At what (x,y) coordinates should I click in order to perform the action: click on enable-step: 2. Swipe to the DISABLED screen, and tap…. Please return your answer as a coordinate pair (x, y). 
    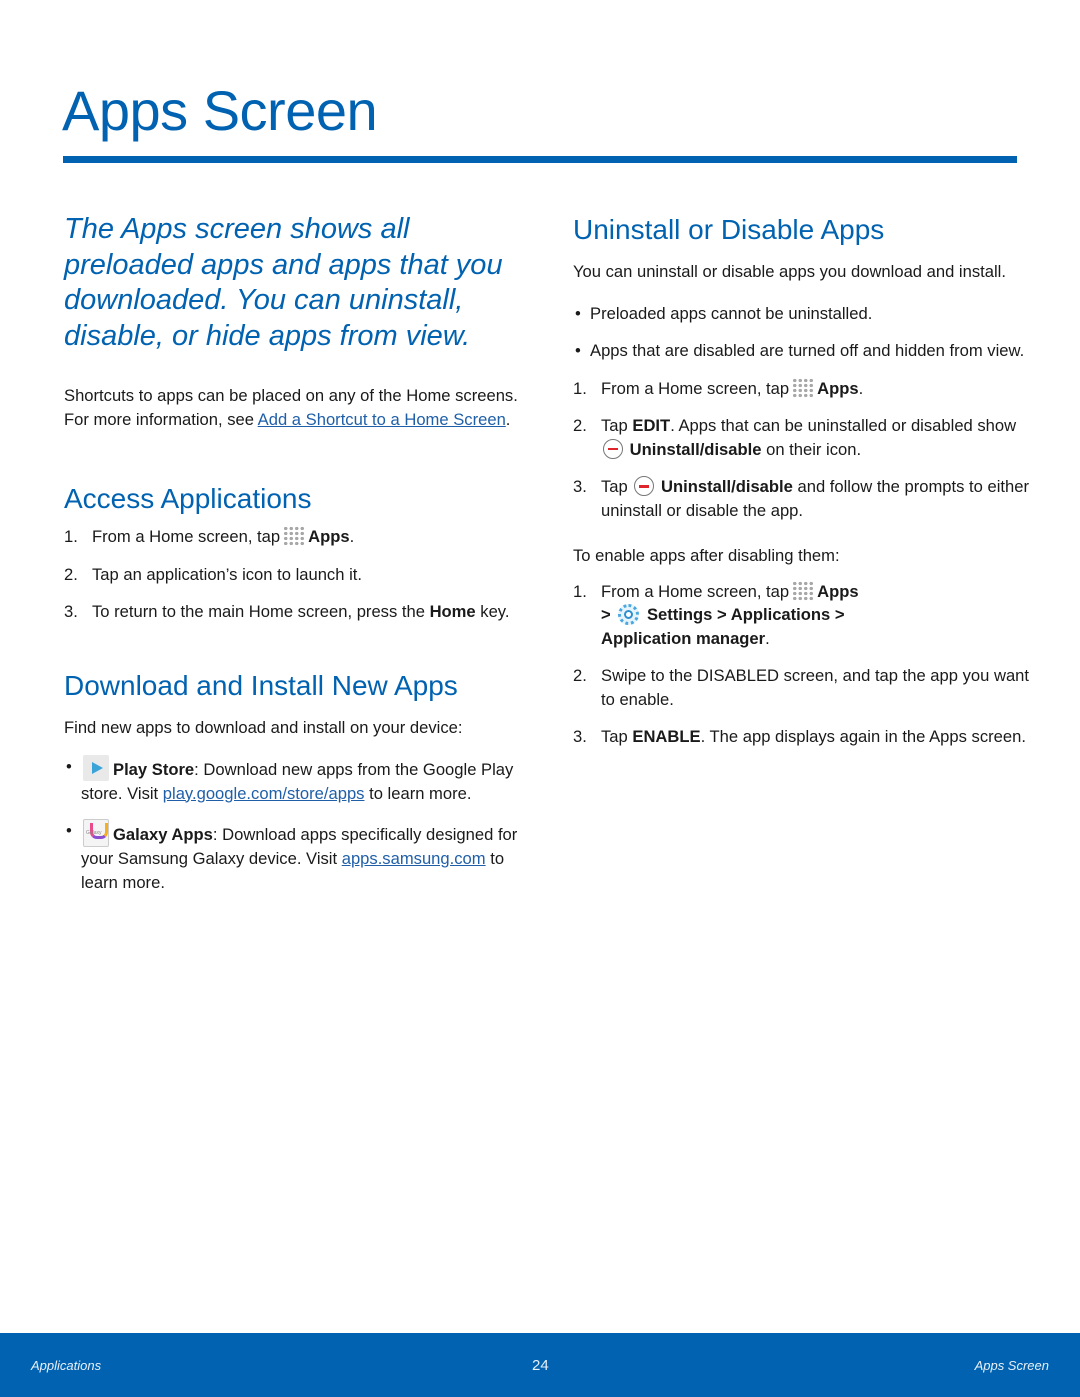
    Looking at the image, I should click on (803, 687).